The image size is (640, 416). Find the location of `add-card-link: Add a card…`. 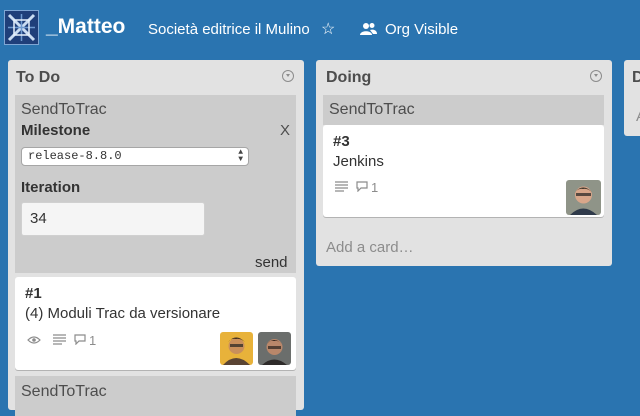

add-card-link: Add a card… is located at coordinates (370, 247).